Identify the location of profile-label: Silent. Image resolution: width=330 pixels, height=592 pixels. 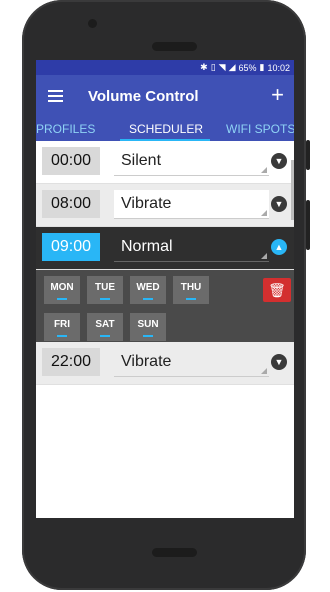
(141, 160).